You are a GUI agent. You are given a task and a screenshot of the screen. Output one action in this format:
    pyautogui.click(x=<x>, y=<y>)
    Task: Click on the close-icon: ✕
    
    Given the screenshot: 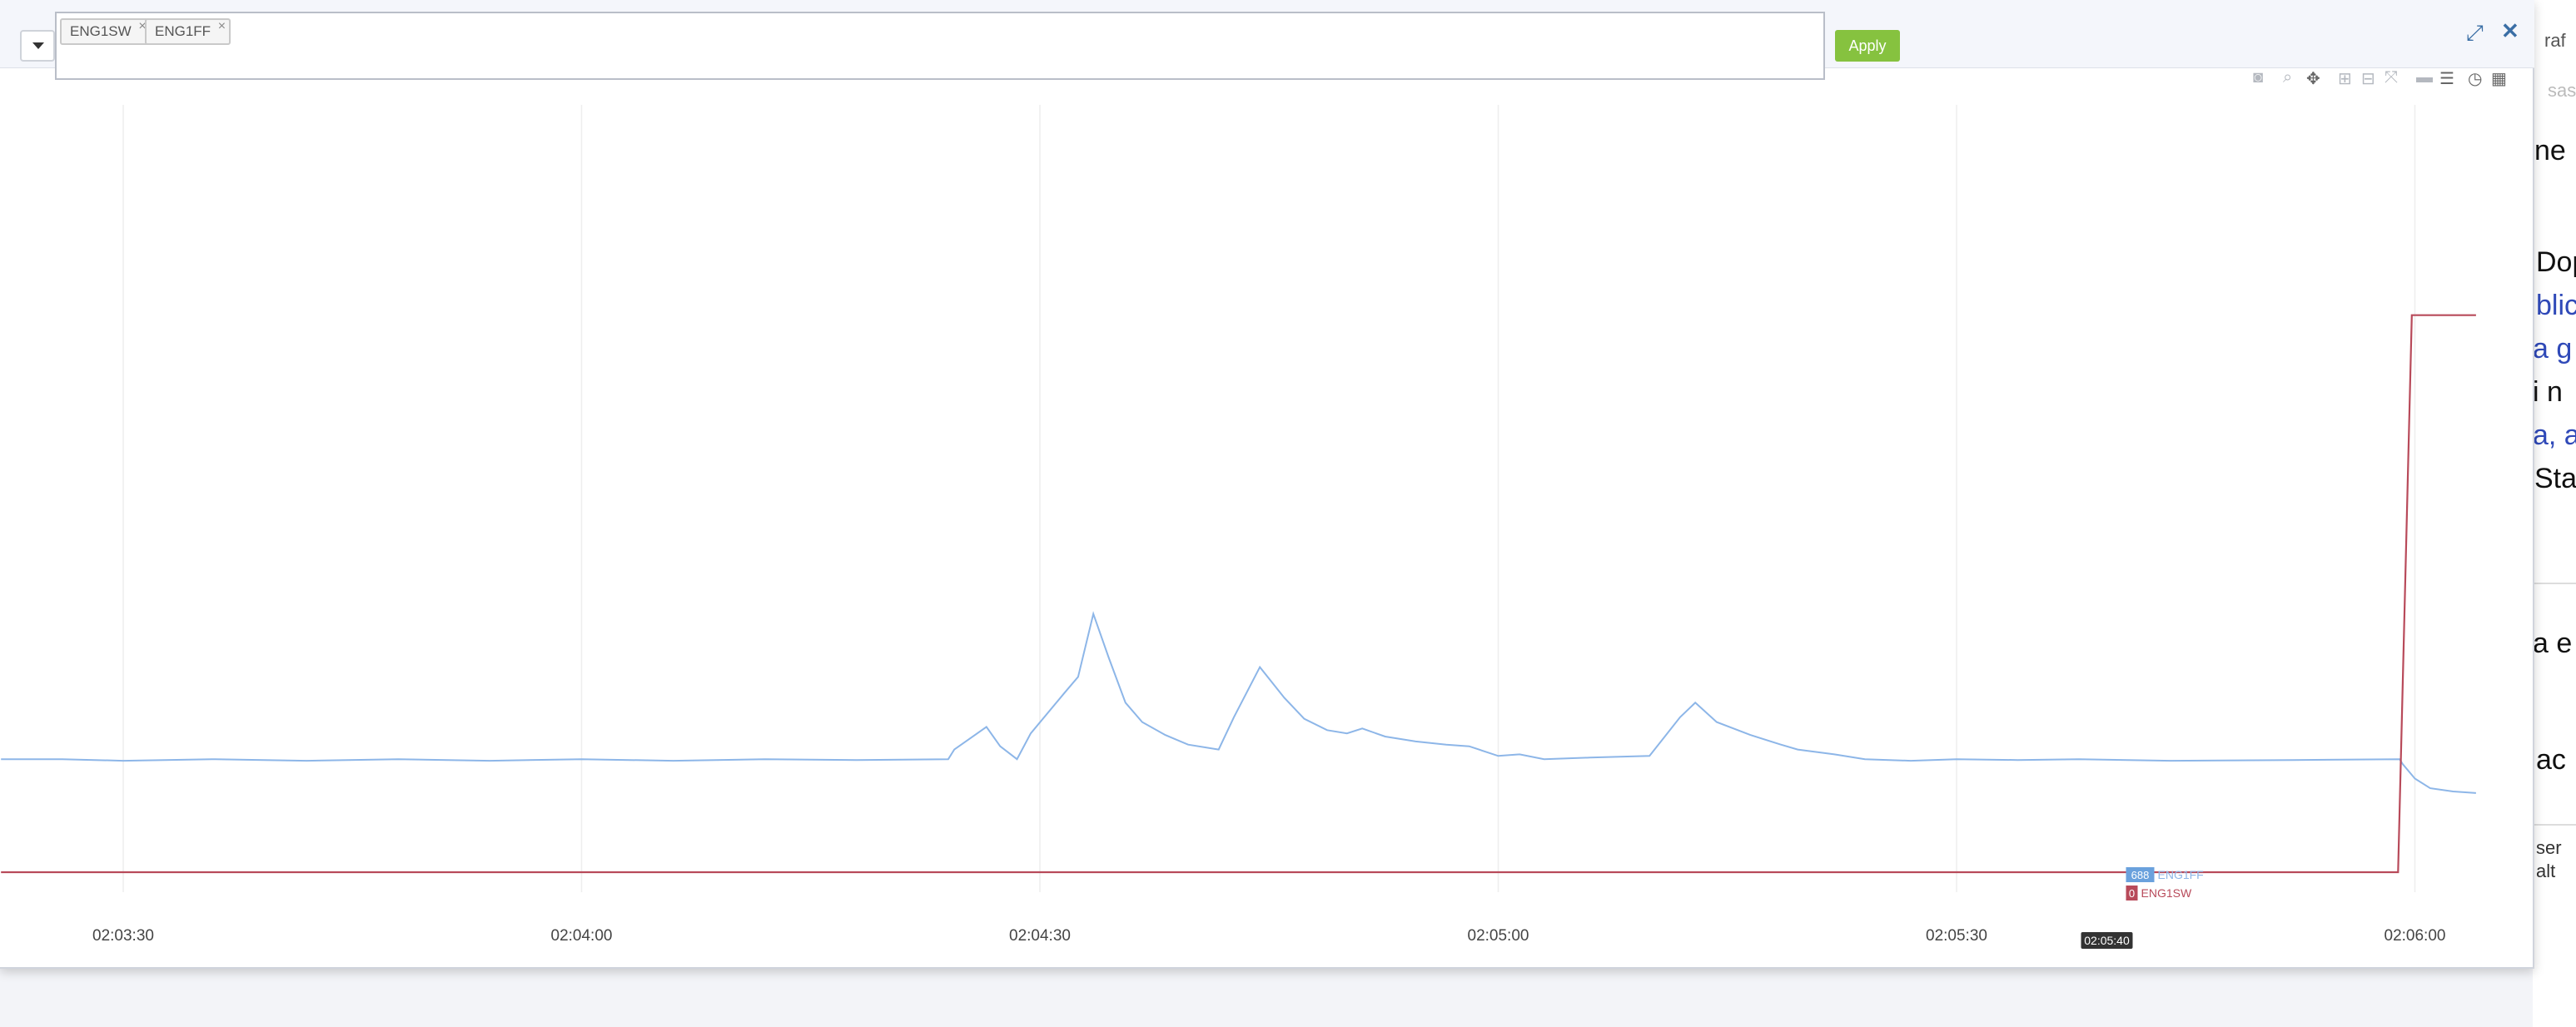 What is the action you would take?
    pyautogui.click(x=2510, y=31)
    